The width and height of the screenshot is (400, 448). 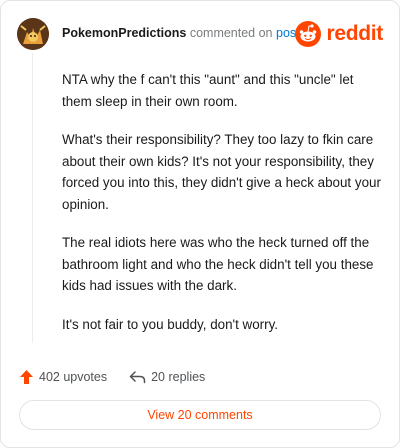 What do you see at coordinates (354, 33) in the screenshot?
I see `reddit-wordmark: reddit` at bounding box center [354, 33].